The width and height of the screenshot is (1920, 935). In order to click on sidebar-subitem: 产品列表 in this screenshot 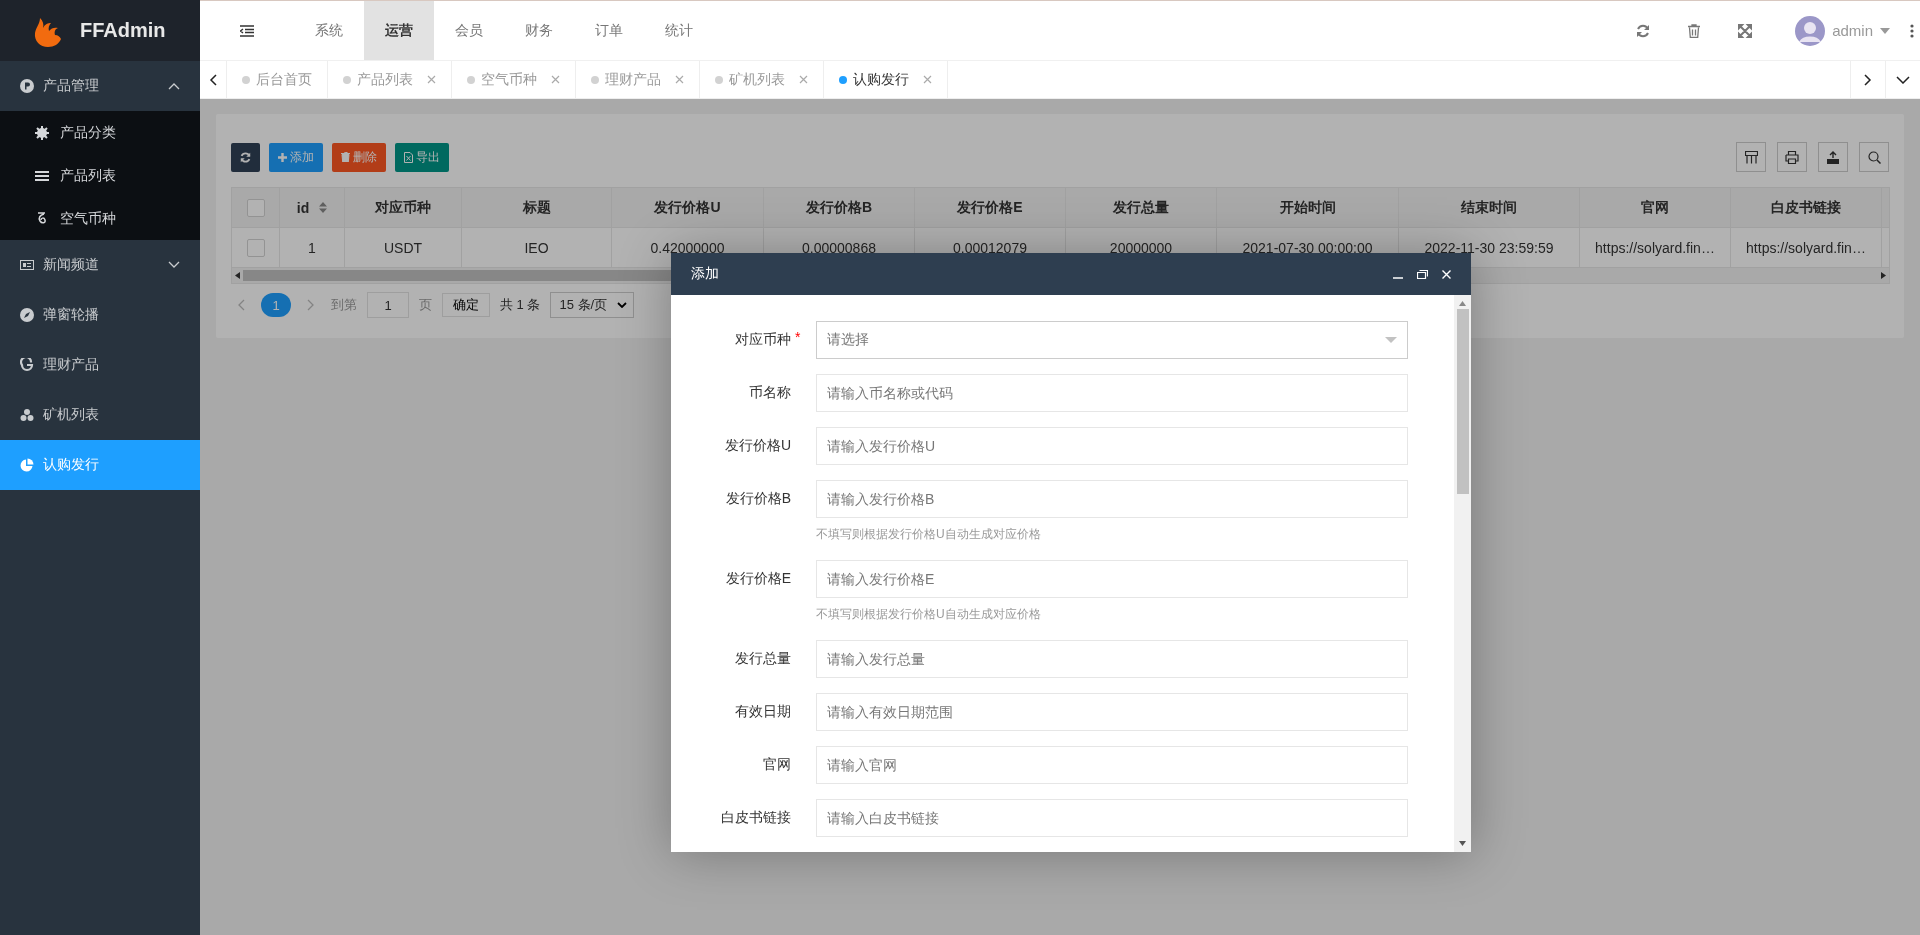, I will do `click(100, 175)`.